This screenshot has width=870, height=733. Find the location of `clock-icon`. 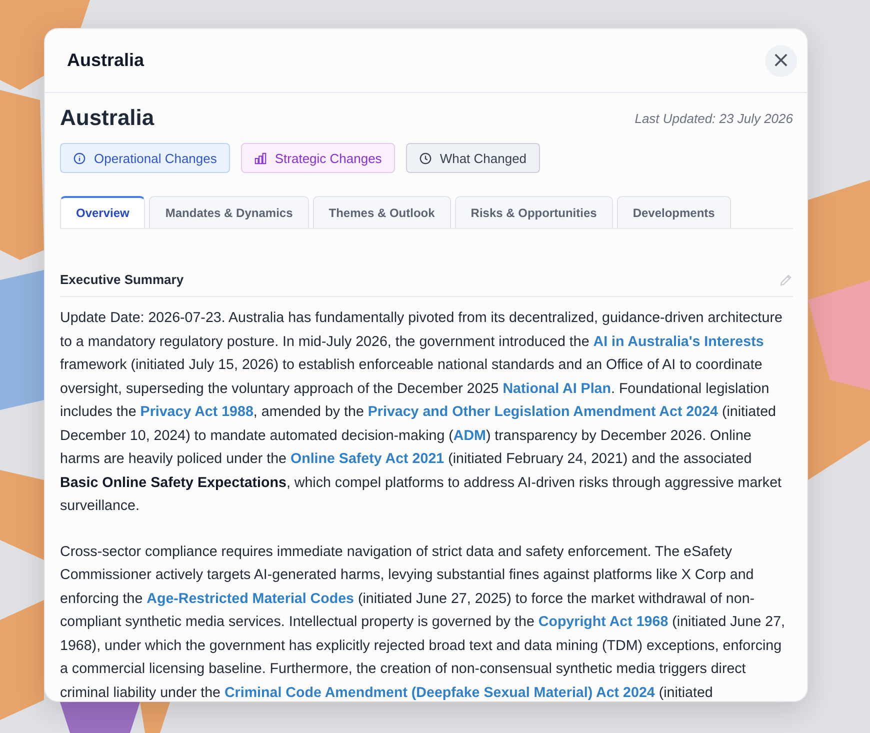

clock-icon is located at coordinates (425, 158).